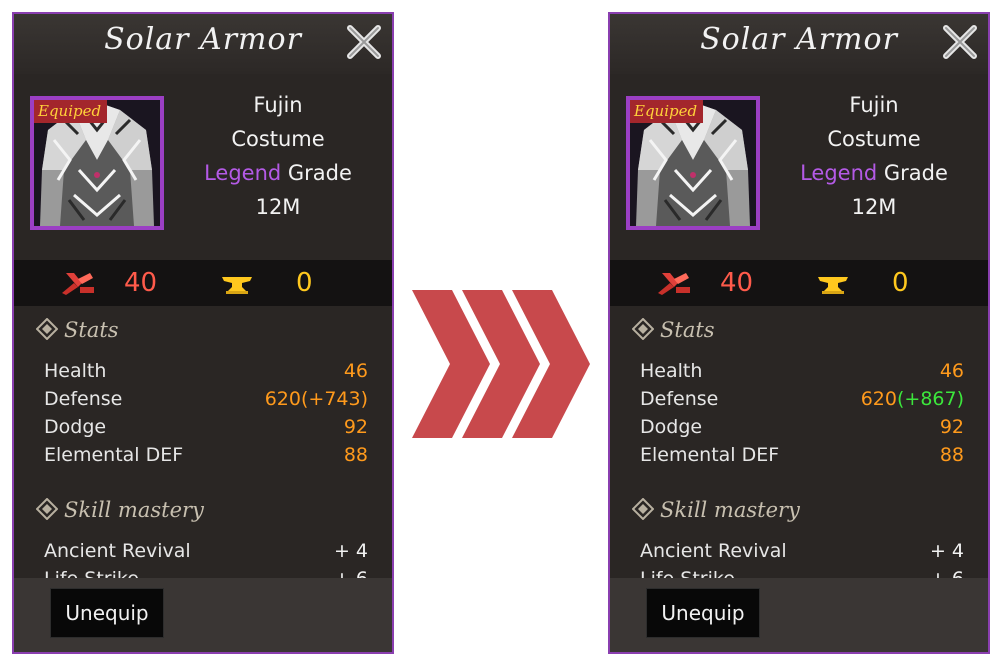 The width and height of the screenshot is (1000, 668). Describe the element at coordinates (802, 402) in the screenshot. I see `stat-row-defense: Defense 620(+867)` at that location.